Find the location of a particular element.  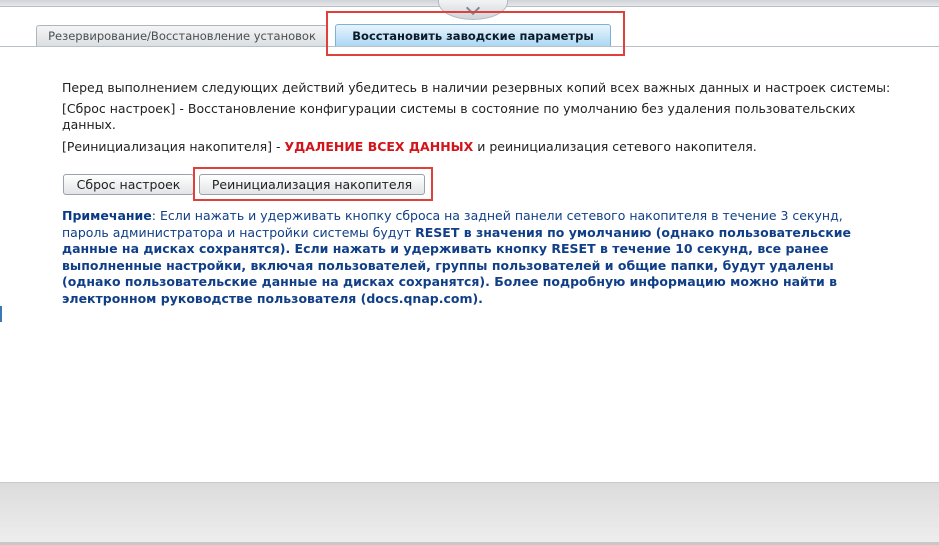

reinit-suffix: и реинициализация сетевого накопителя. is located at coordinates (615, 146).